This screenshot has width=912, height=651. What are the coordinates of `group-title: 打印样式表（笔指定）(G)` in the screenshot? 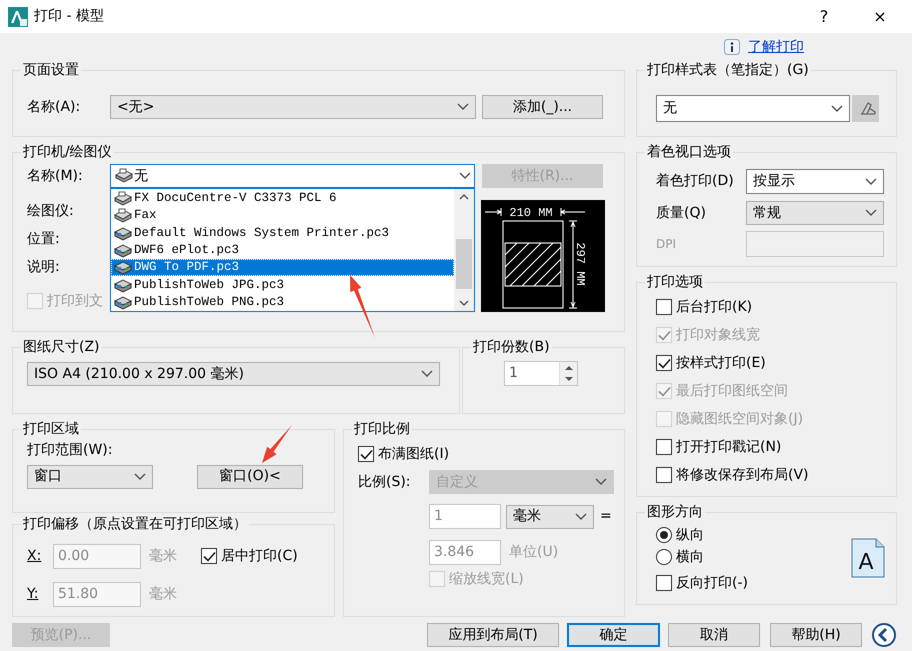 It's located at (728, 70).